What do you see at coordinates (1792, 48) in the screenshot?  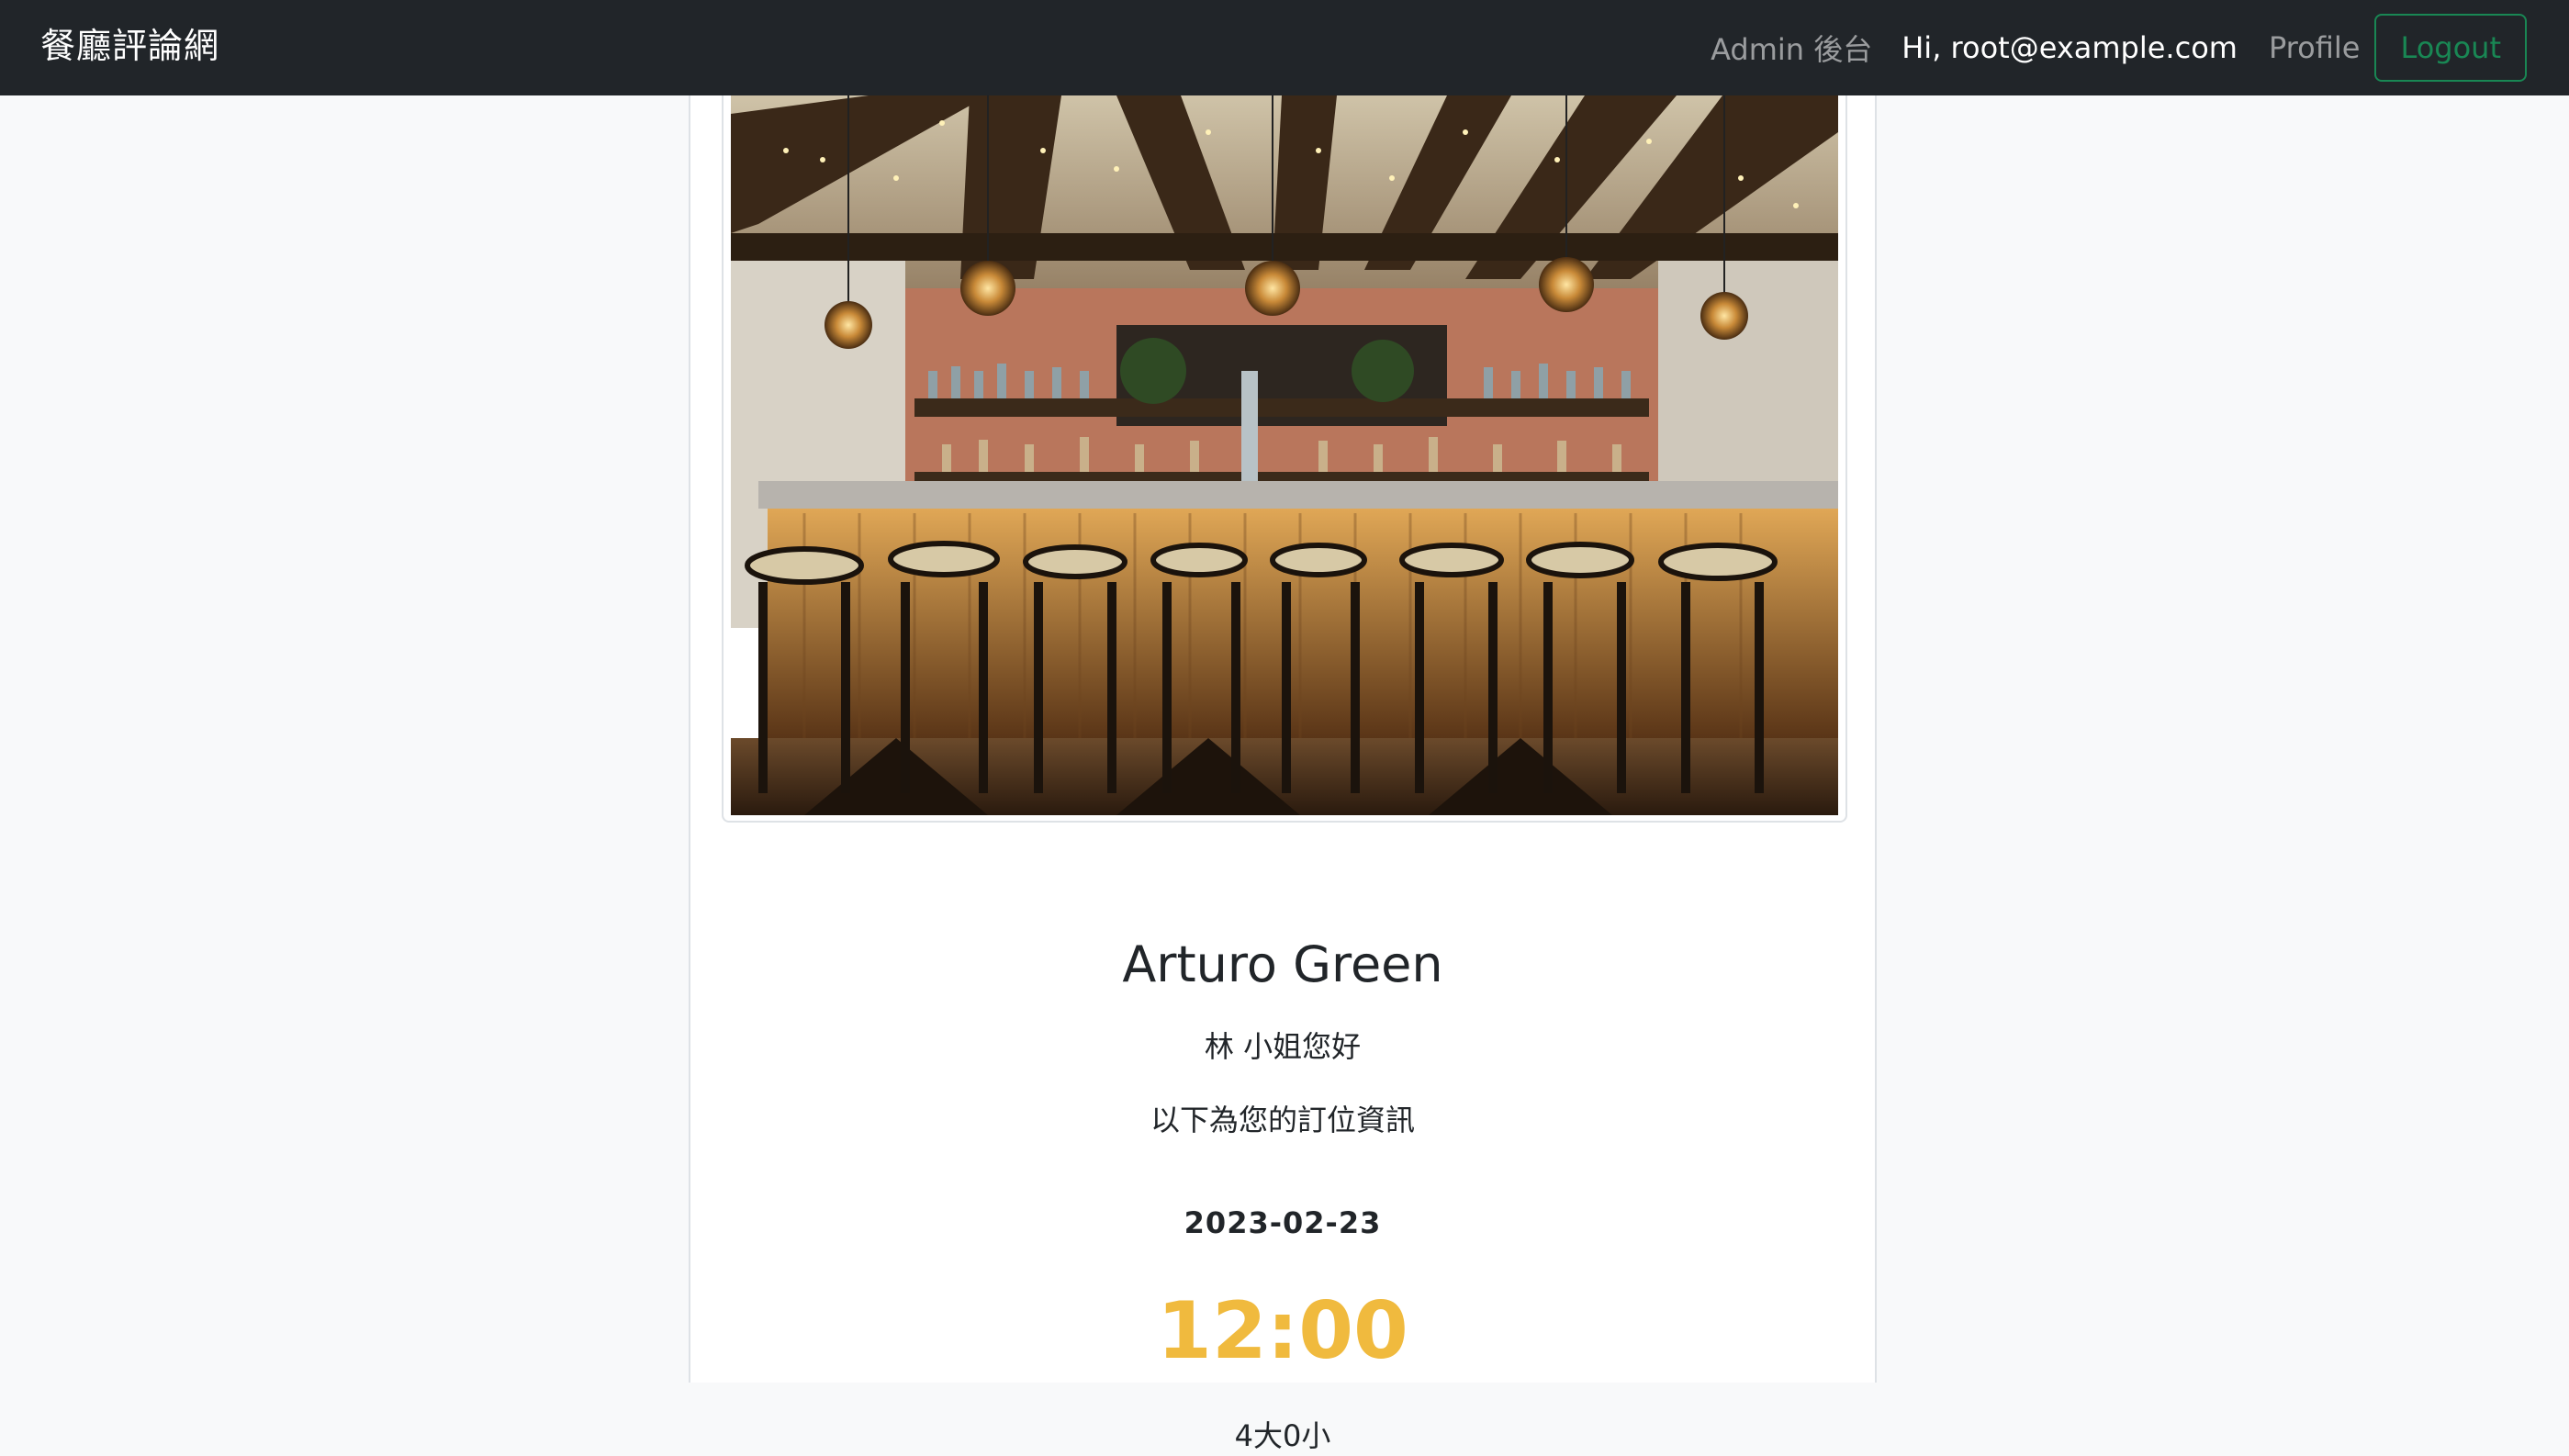 I see `admin-link: Admin 後台` at bounding box center [1792, 48].